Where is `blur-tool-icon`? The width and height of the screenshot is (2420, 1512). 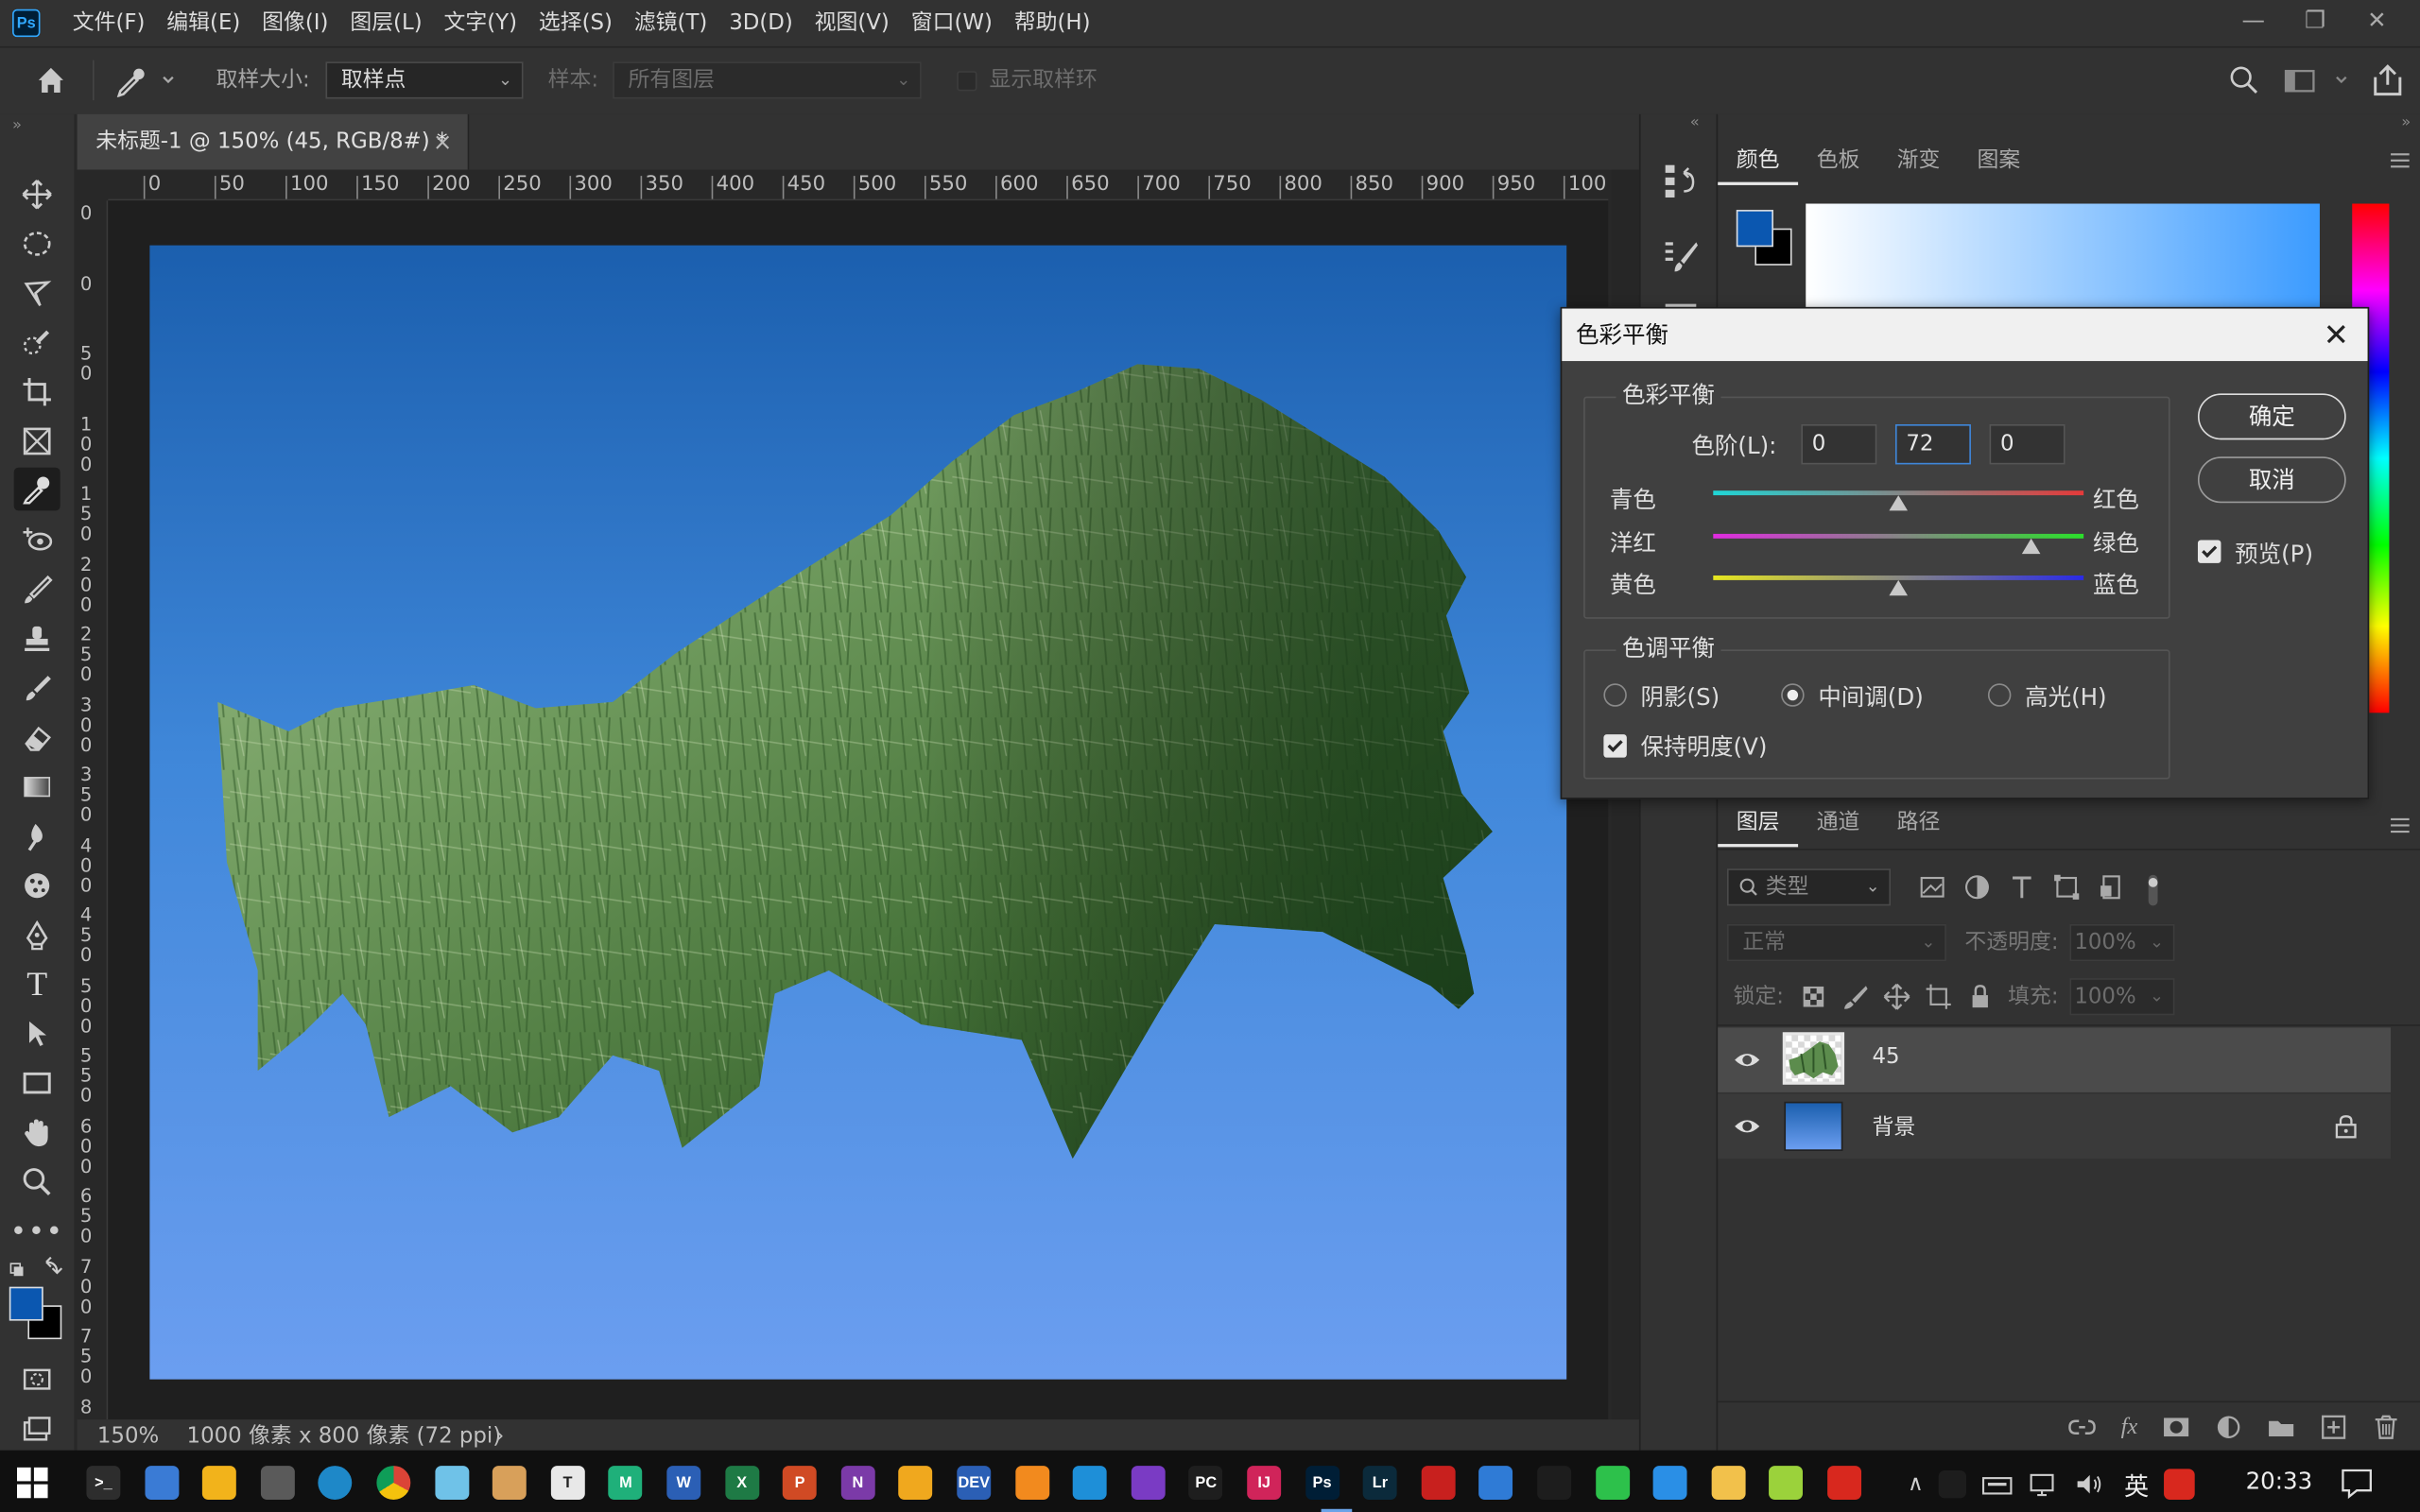 blur-tool-icon is located at coordinates (37, 836).